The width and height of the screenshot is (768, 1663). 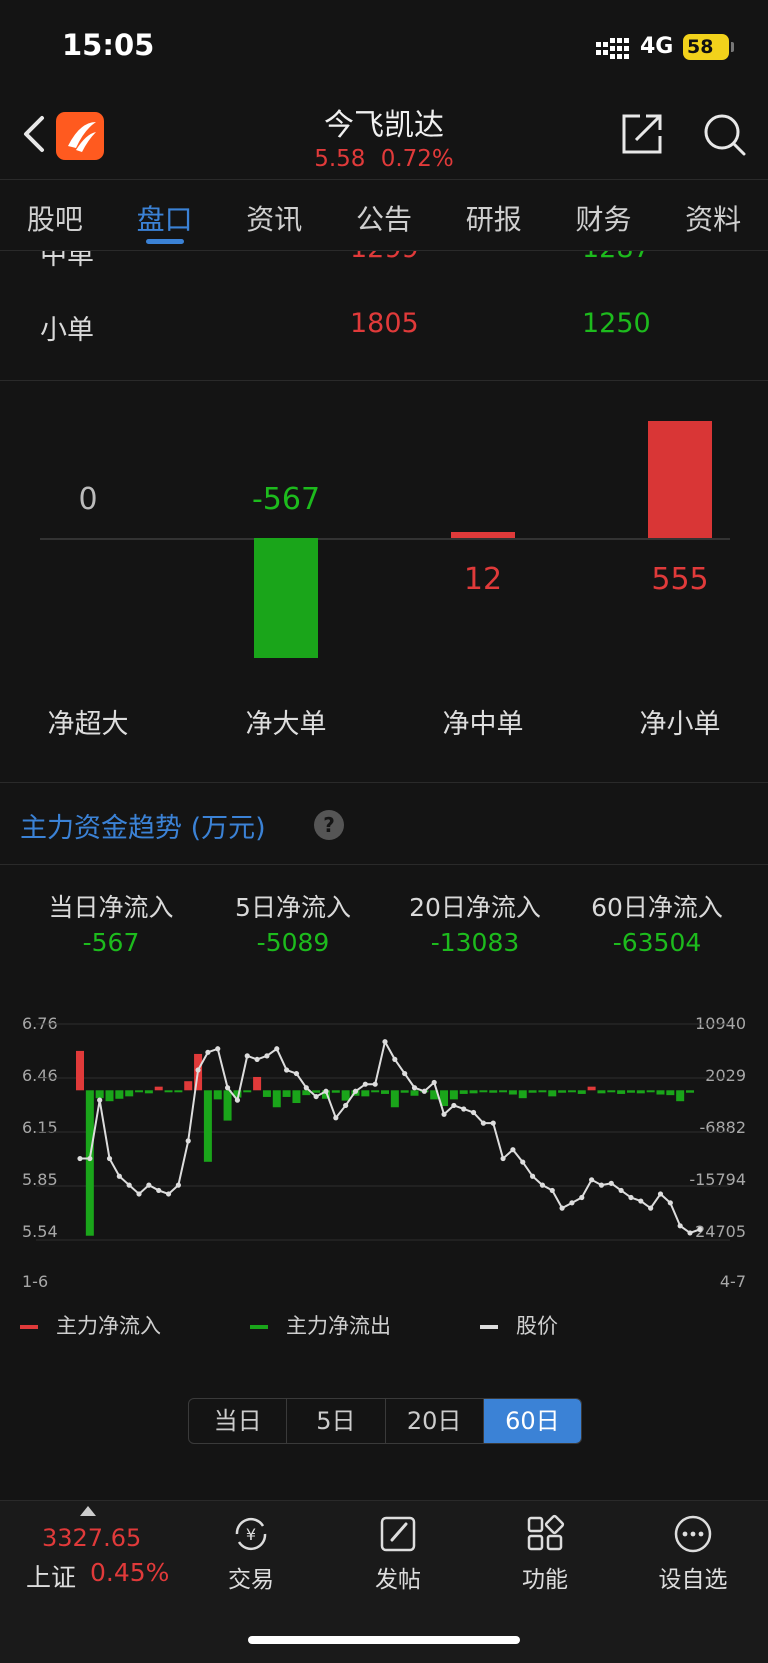 I want to click on outflow-value: 1250, so click(x=616, y=323).